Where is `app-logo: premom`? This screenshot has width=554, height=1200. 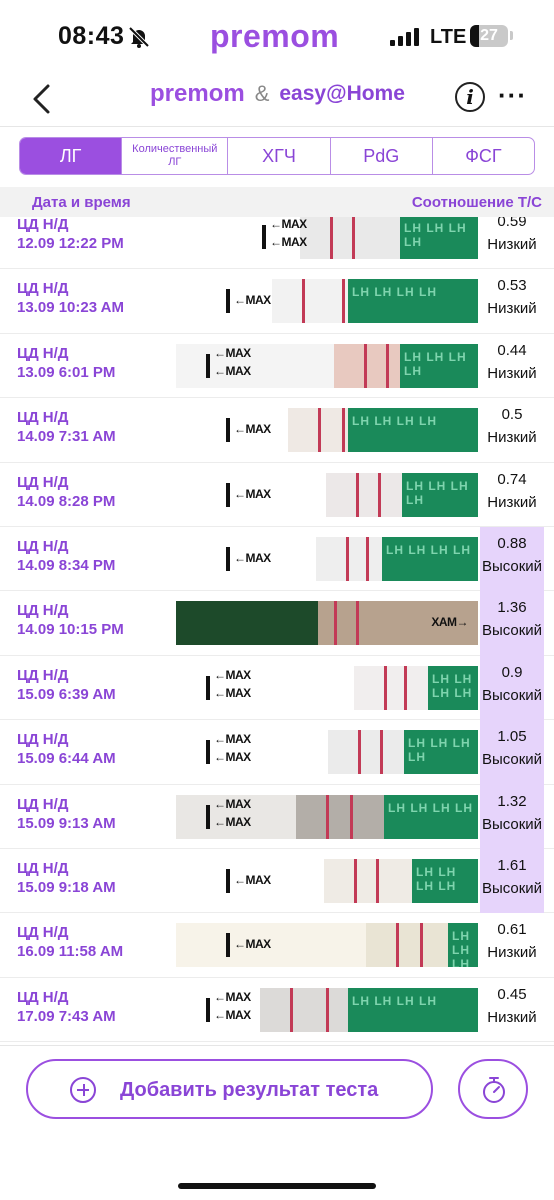 app-logo: premom is located at coordinates (275, 36).